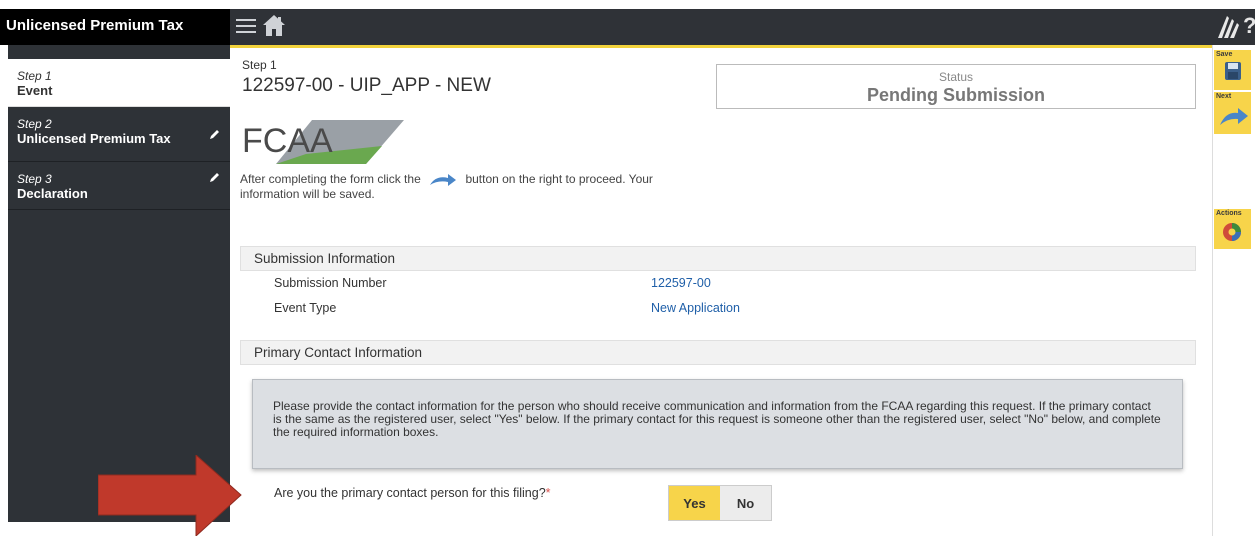 This screenshot has width=1255, height=536. I want to click on info-row: Submission Number 122597-00, so click(718, 283).